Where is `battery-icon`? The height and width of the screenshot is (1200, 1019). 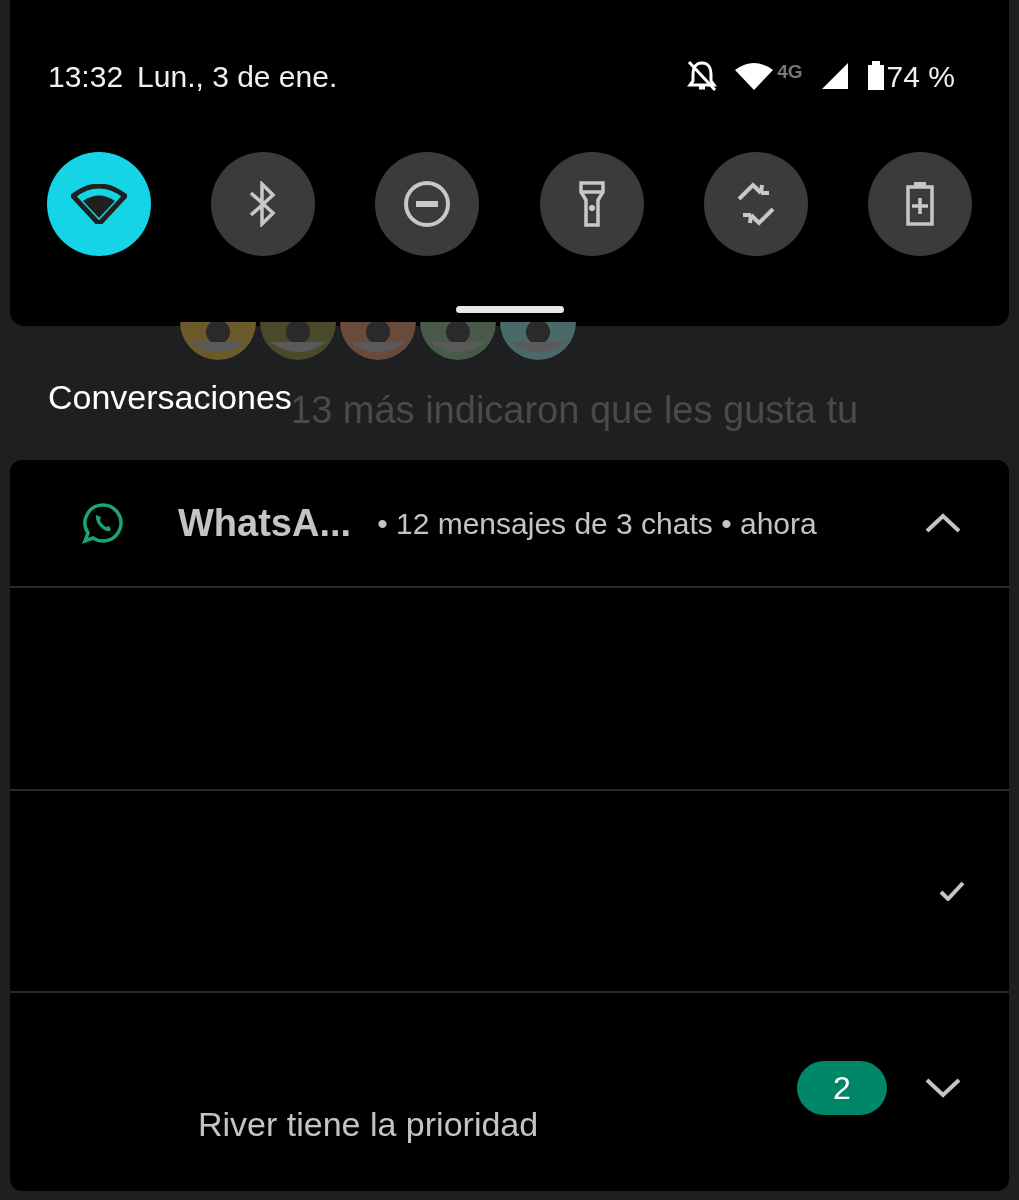 battery-icon is located at coordinates (875, 76).